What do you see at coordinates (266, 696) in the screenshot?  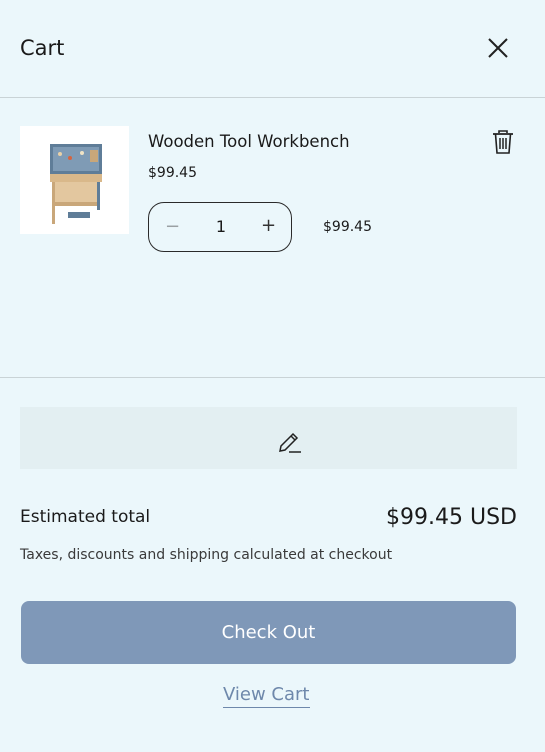 I see `view-cart-link: View Cart` at bounding box center [266, 696].